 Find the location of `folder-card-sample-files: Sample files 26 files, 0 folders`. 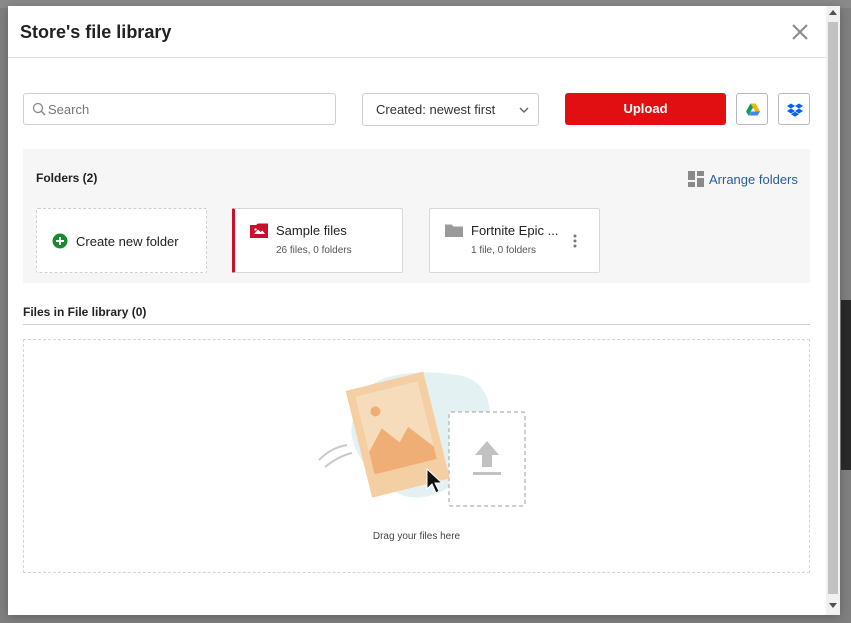

folder-card-sample-files: Sample files 26 files, 0 folders is located at coordinates (317, 240).